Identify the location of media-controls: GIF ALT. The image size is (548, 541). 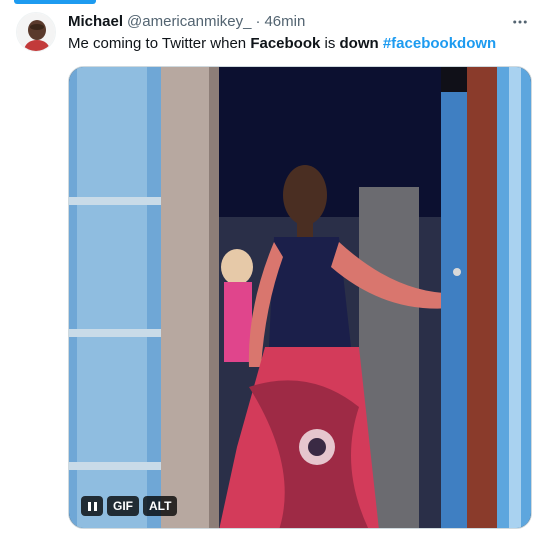
(129, 506).